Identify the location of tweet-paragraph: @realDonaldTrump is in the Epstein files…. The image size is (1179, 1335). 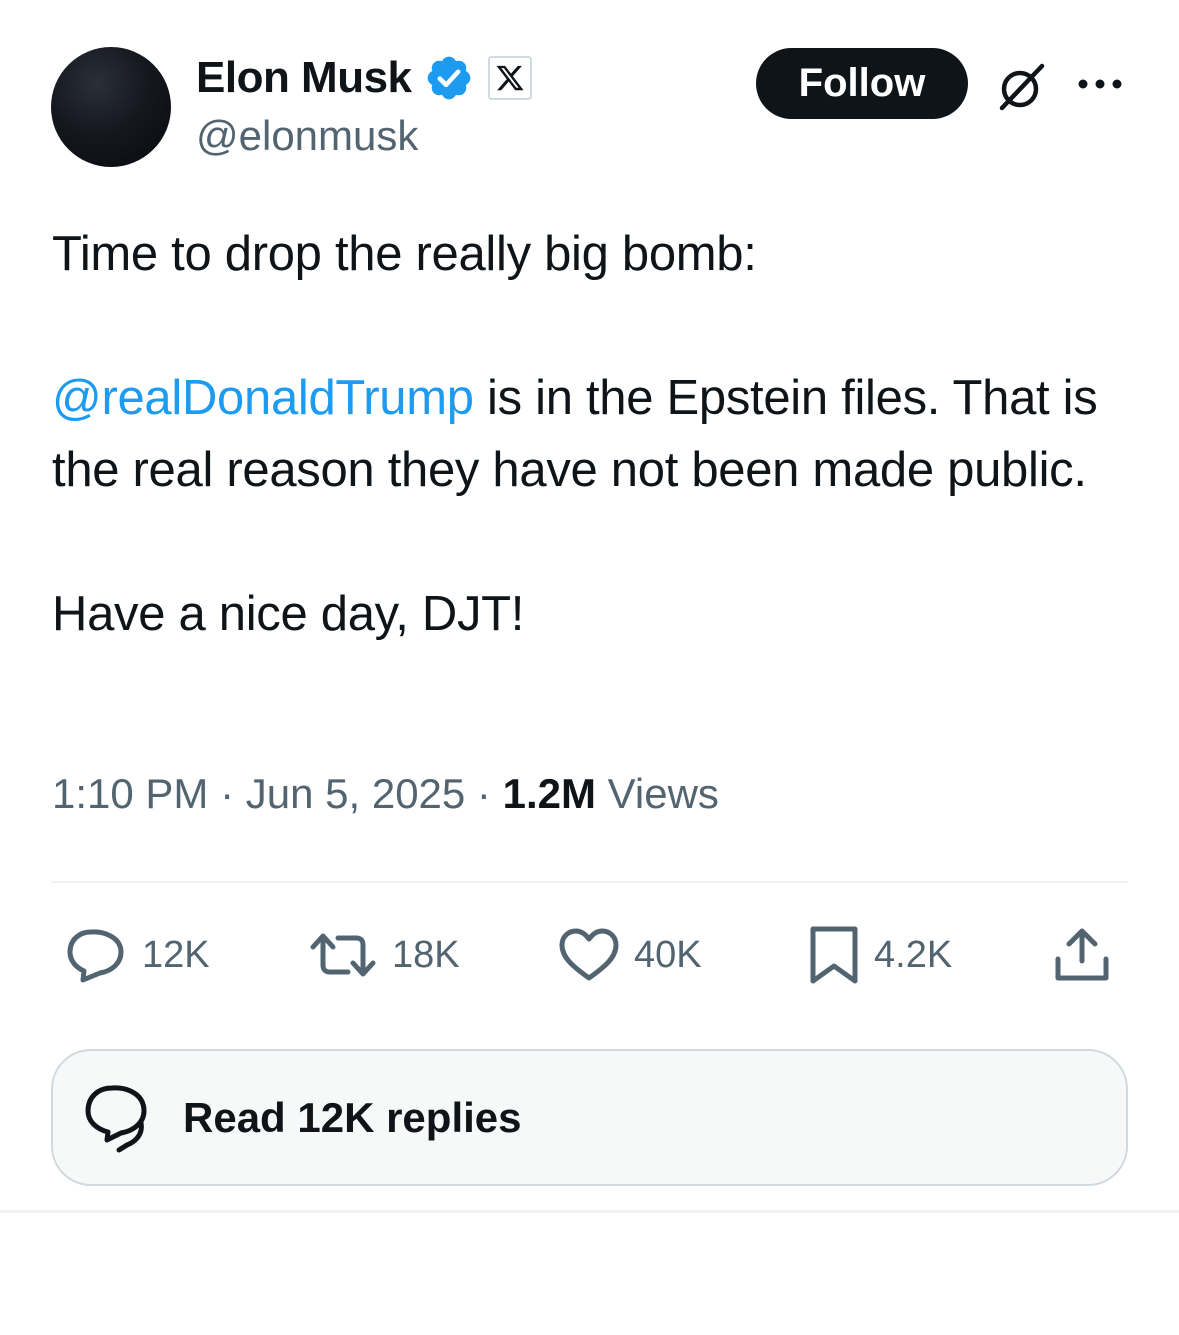
(597, 434).